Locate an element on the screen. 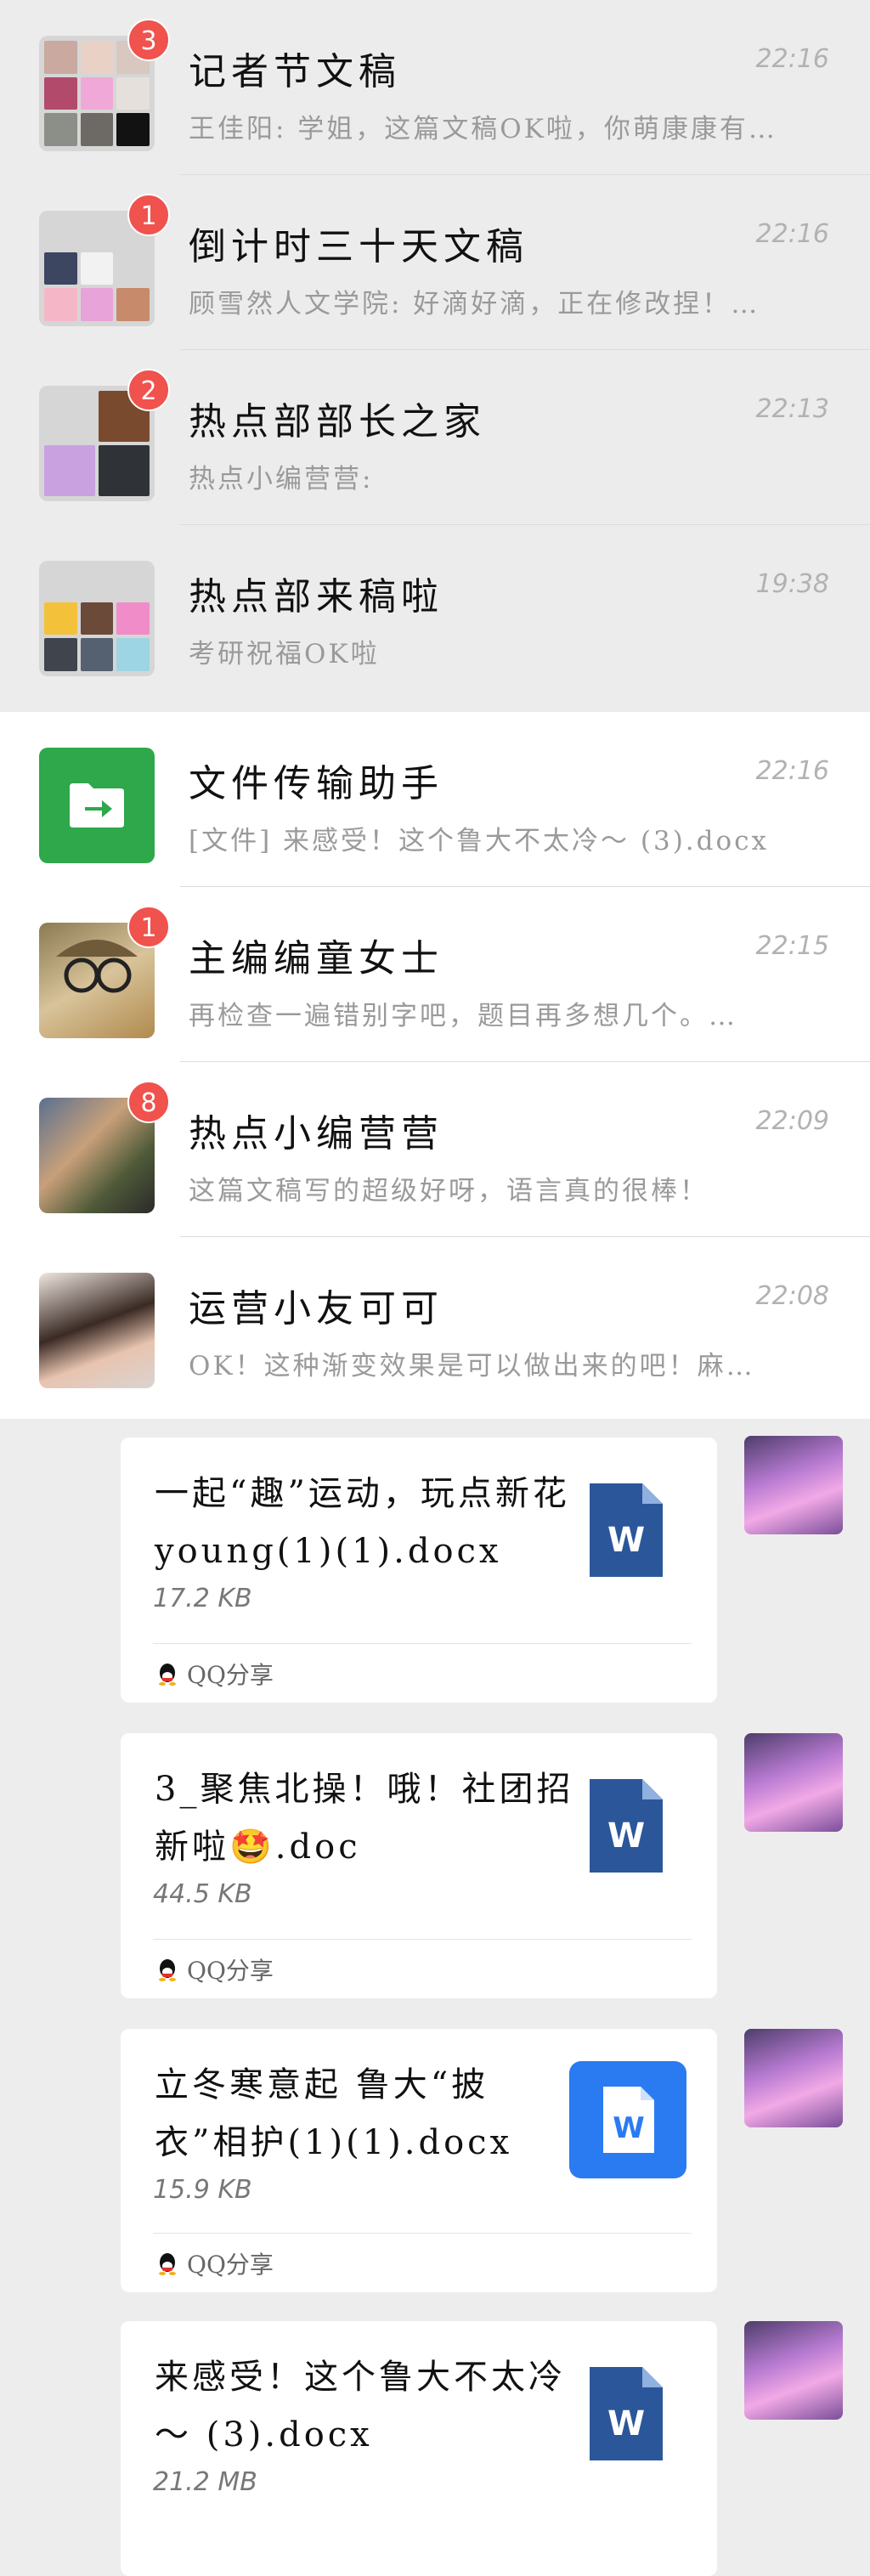 This screenshot has width=870, height=2576. chat-item-redian-laigao: 热点部来稿啦 19:38 考研祝福OK啦 is located at coordinates (435, 618).